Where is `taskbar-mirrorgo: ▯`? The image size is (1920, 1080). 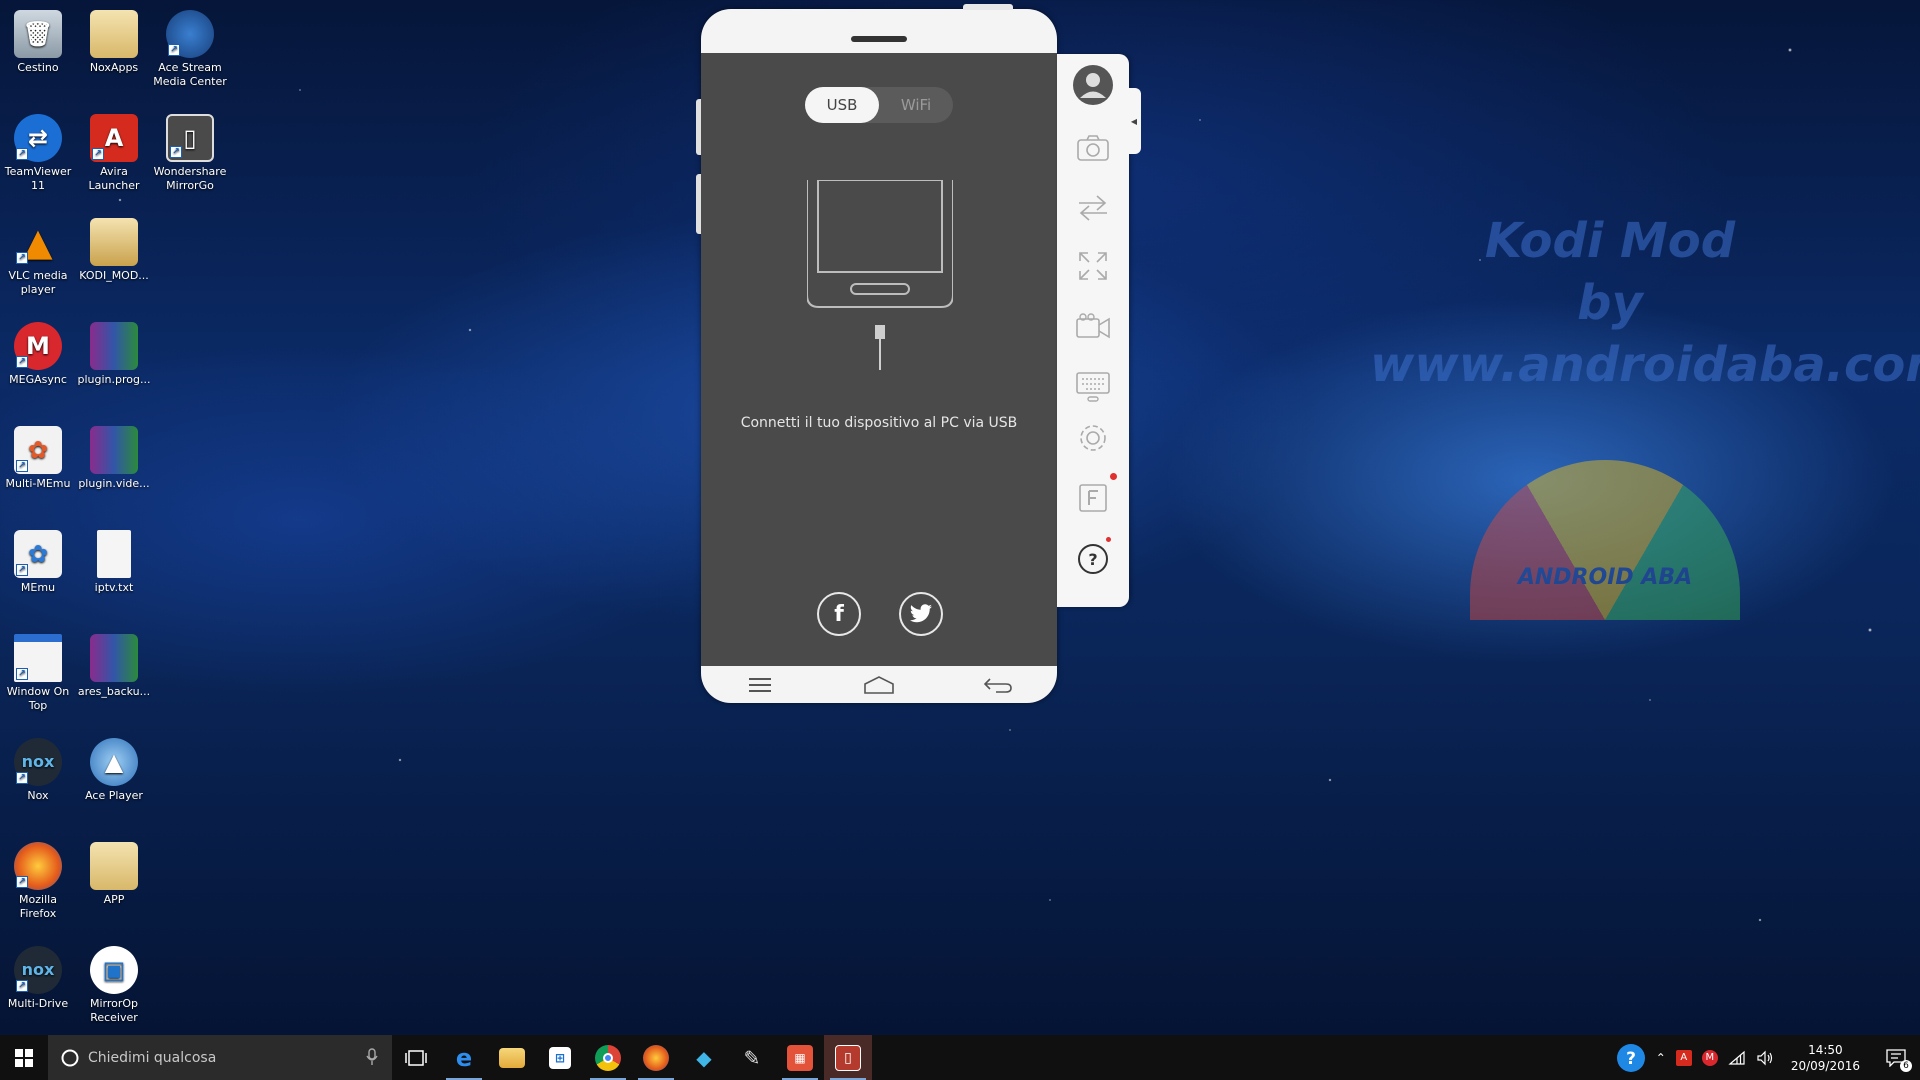
taskbar-mirrorgo: ▯ is located at coordinates (848, 1057).